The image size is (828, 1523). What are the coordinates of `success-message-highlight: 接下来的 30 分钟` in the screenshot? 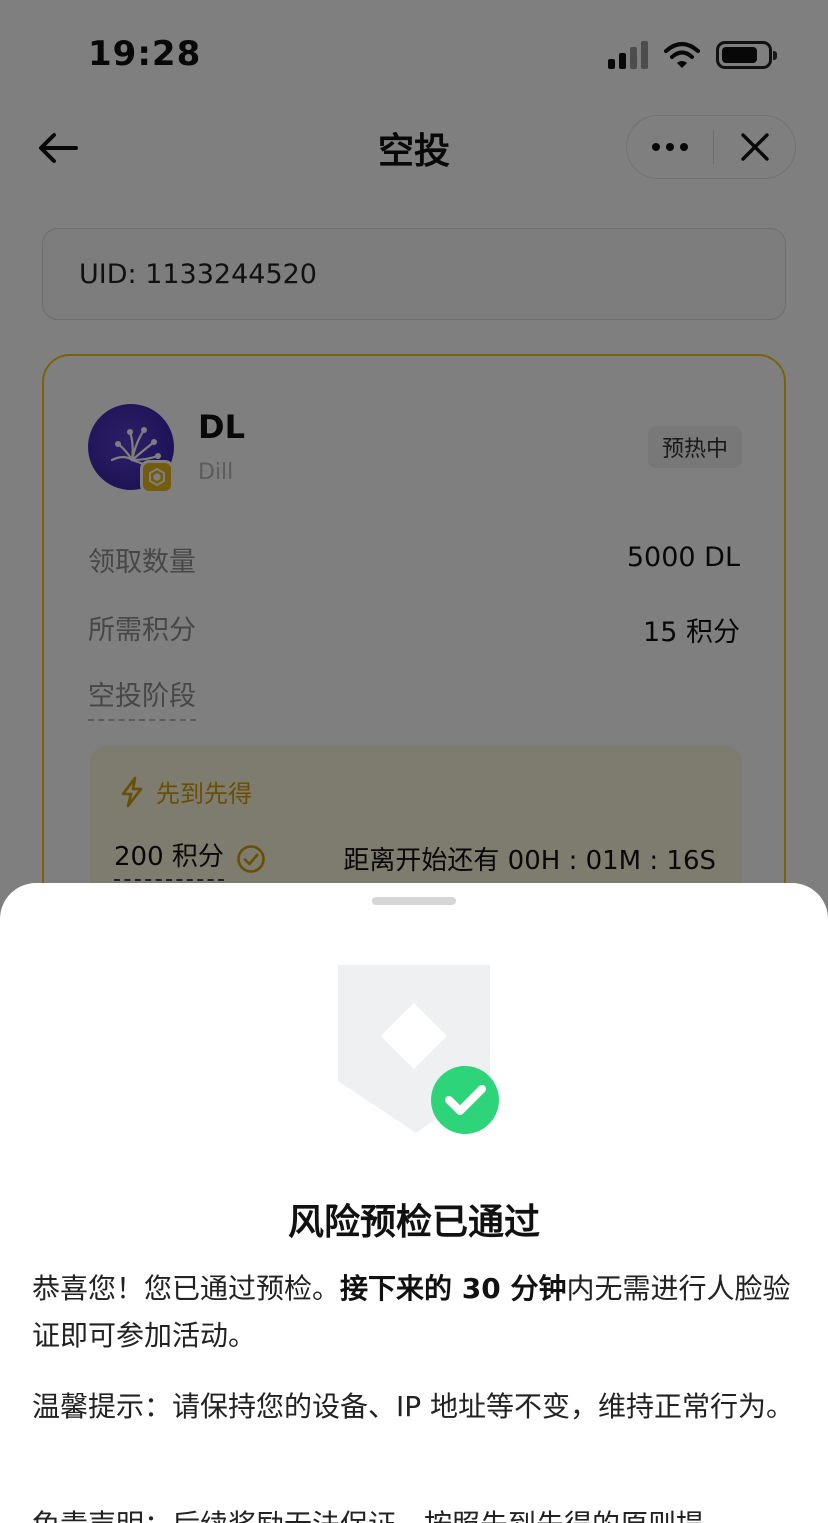 It's located at (453, 1288).